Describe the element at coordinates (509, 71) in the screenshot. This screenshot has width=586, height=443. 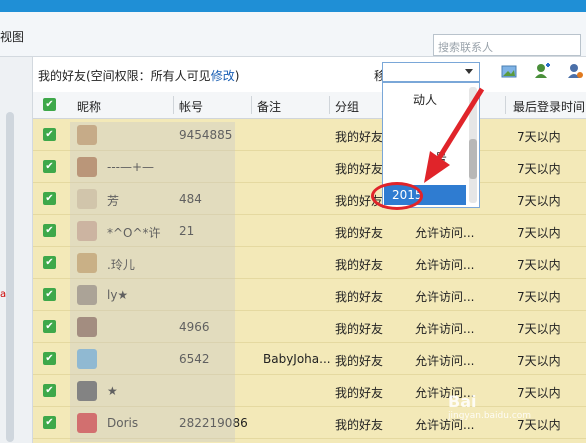
I see `image-icon` at that location.